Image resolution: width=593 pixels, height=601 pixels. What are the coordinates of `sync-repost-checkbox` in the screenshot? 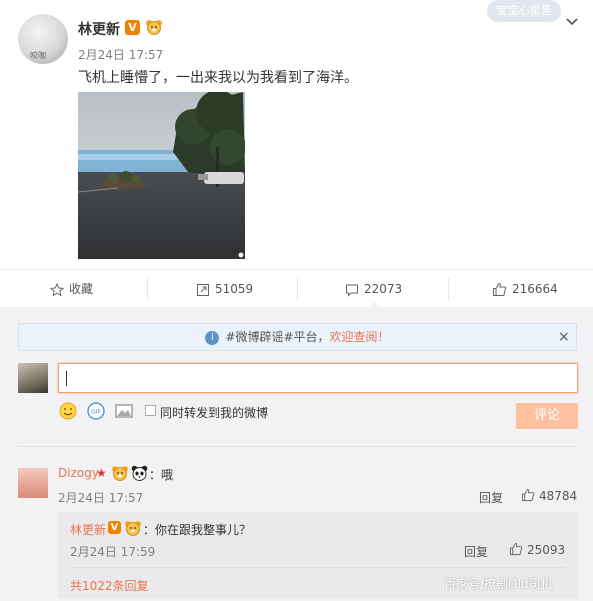 It's located at (150, 410).